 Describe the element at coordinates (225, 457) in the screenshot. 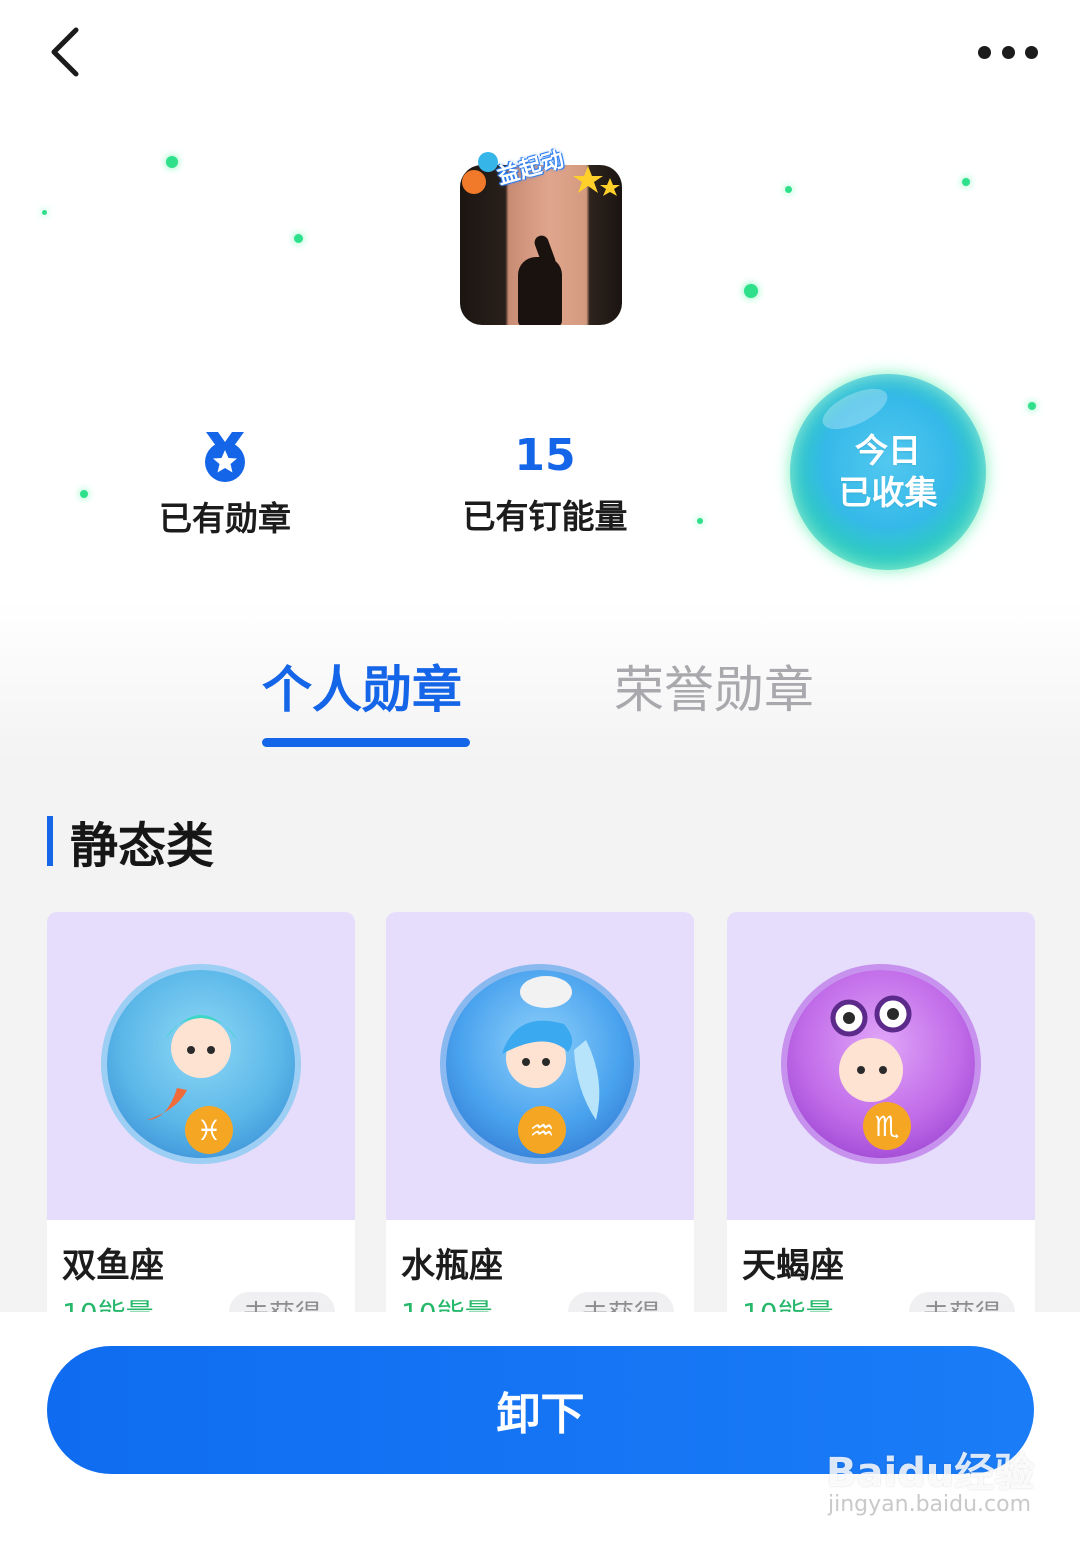

I see `medal-icon` at that location.